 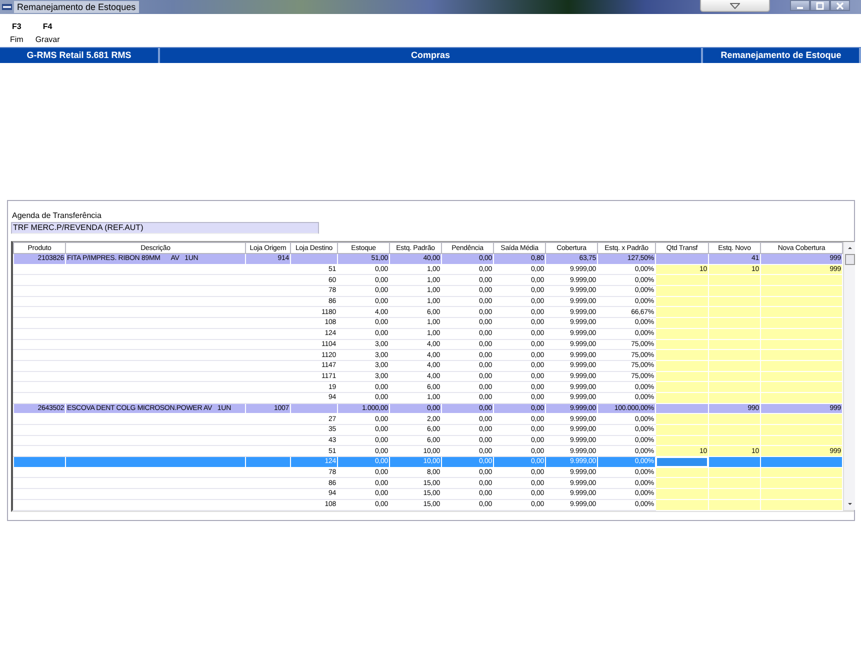 I want to click on scrollbar, so click(x=849, y=376).